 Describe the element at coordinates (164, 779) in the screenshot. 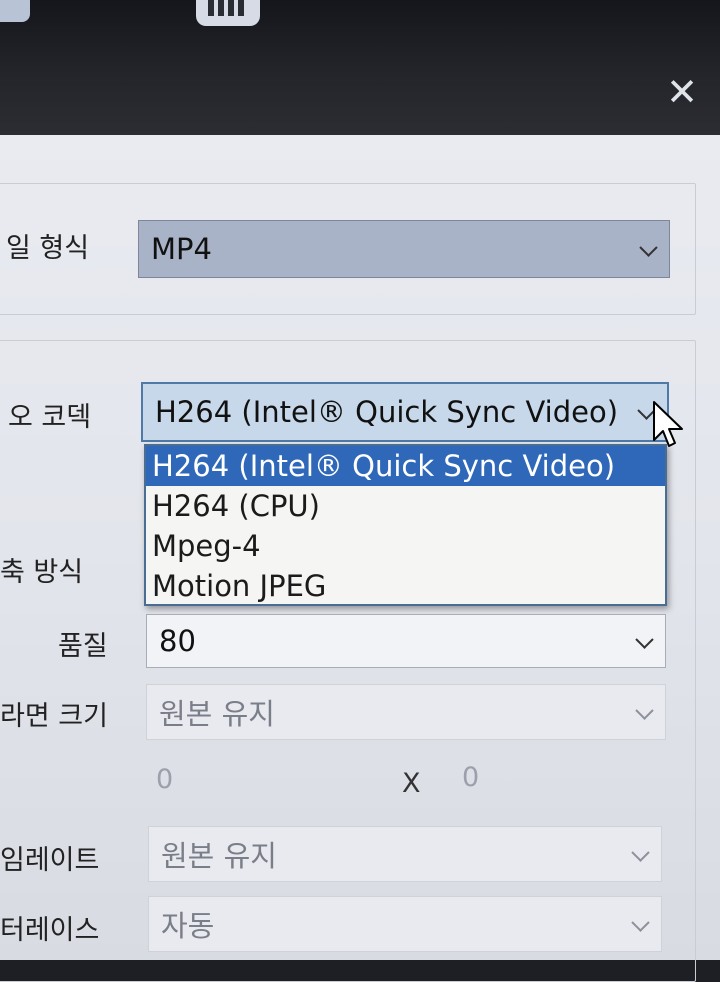

I see `width-field: 0` at that location.